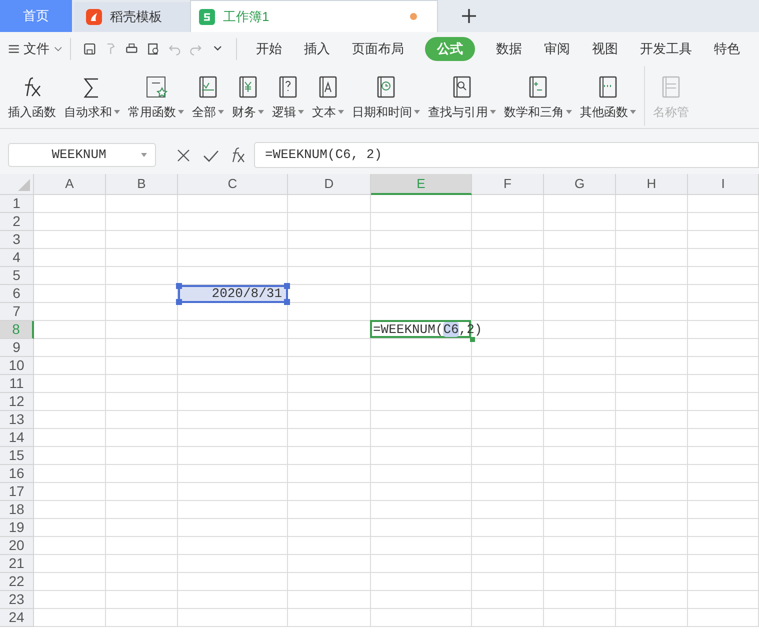 The image size is (759, 640). What do you see at coordinates (17, 420) in the screenshot?
I see `row-header: 13` at bounding box center [17, 420].